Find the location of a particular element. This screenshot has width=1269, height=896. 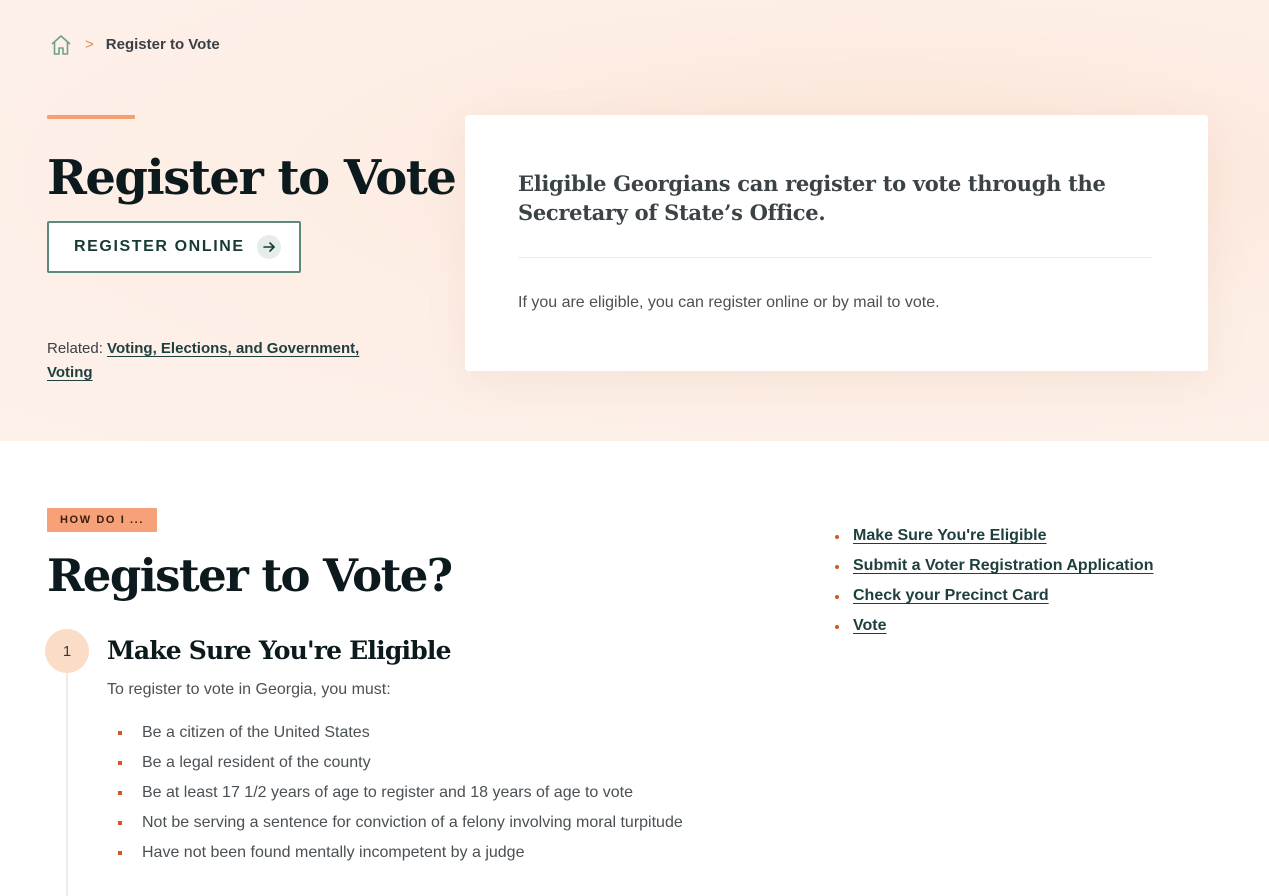

step-number-badge: 1 is located at coordinates (67, 651).